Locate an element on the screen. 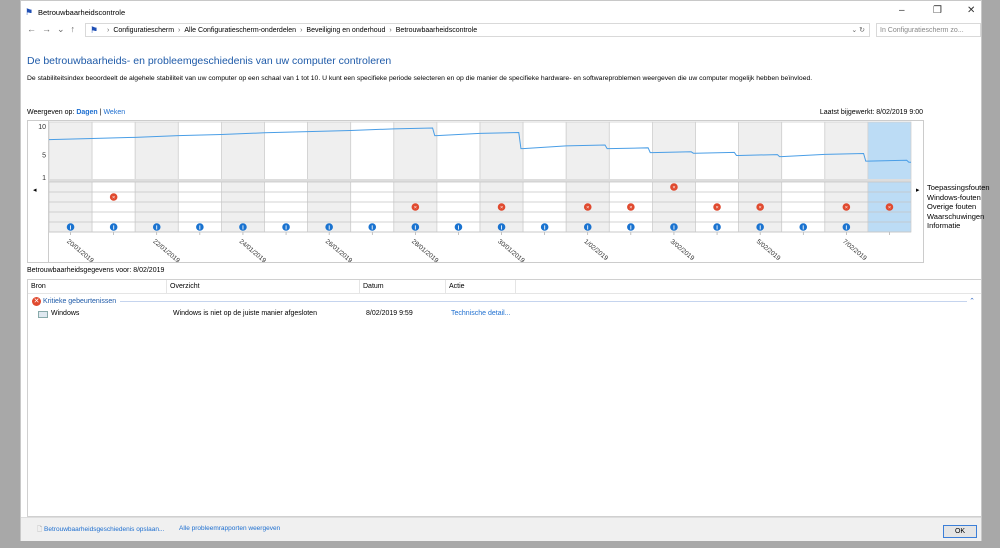  collapse-icon: ⌃ is located at coordinates (972, 301).